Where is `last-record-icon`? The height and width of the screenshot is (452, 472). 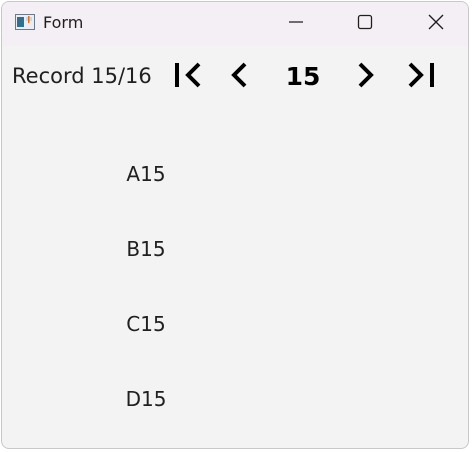
last-record-icon is located at coordinates (420, 77).